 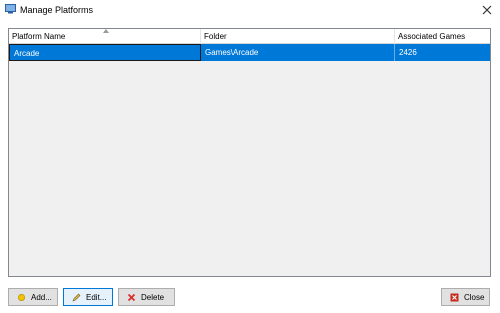 I want to click on add-icon, so click(x=21, y=297).